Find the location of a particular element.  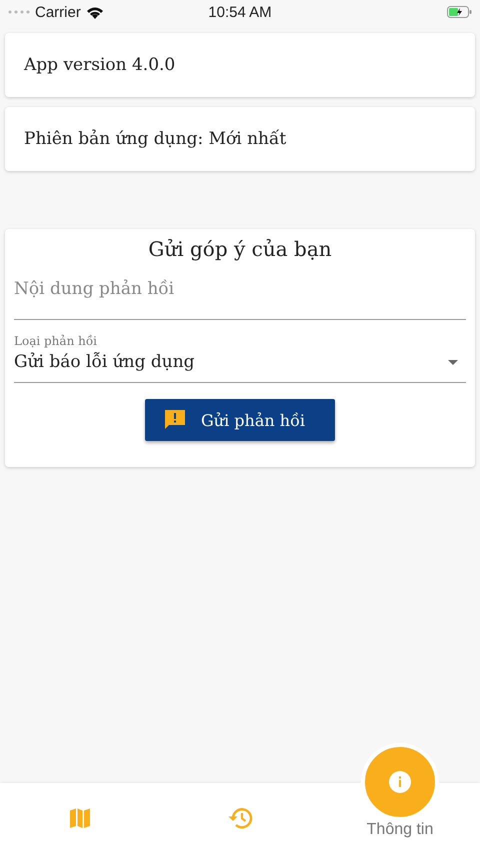

field-label: Loại phản hồi is located at coordinates (56, 341).